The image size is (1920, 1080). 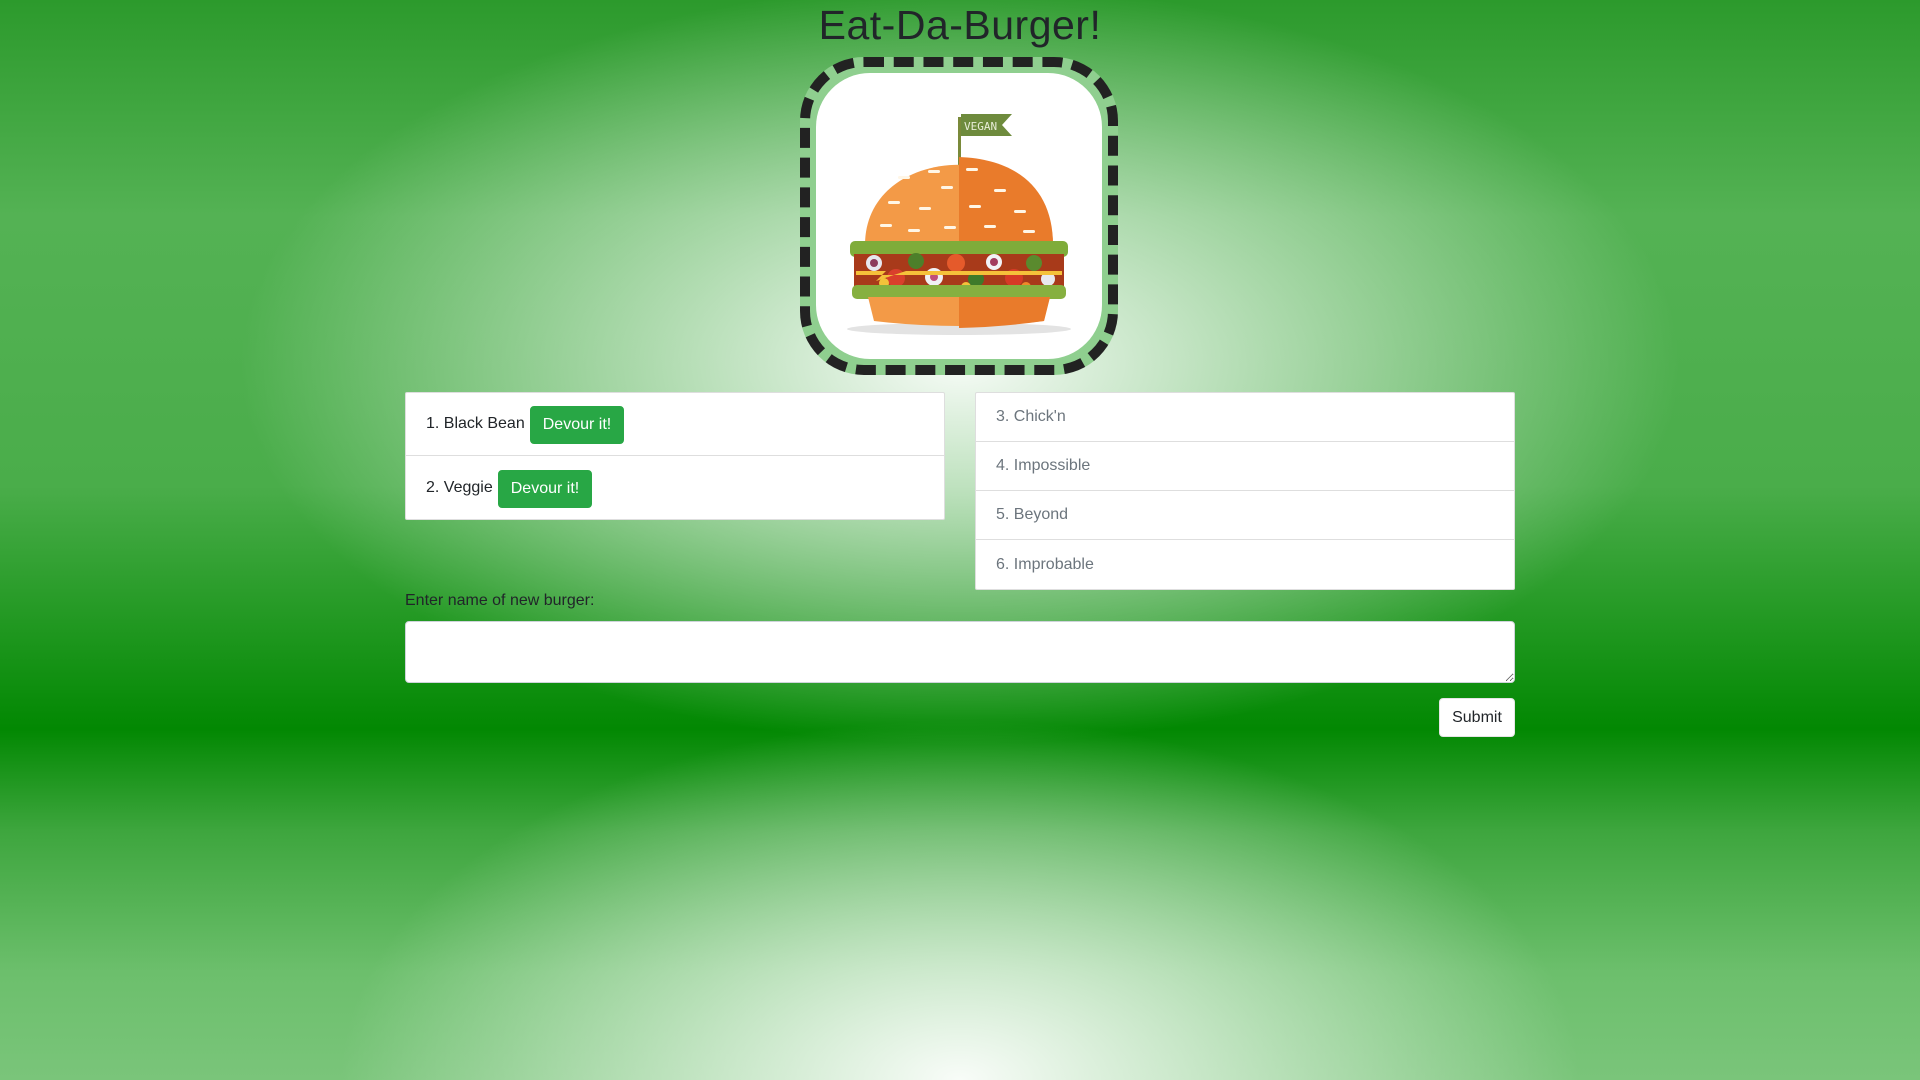 I want to click on devoured-burger-name: 5. Beyond, so click(x=1032, y=514).